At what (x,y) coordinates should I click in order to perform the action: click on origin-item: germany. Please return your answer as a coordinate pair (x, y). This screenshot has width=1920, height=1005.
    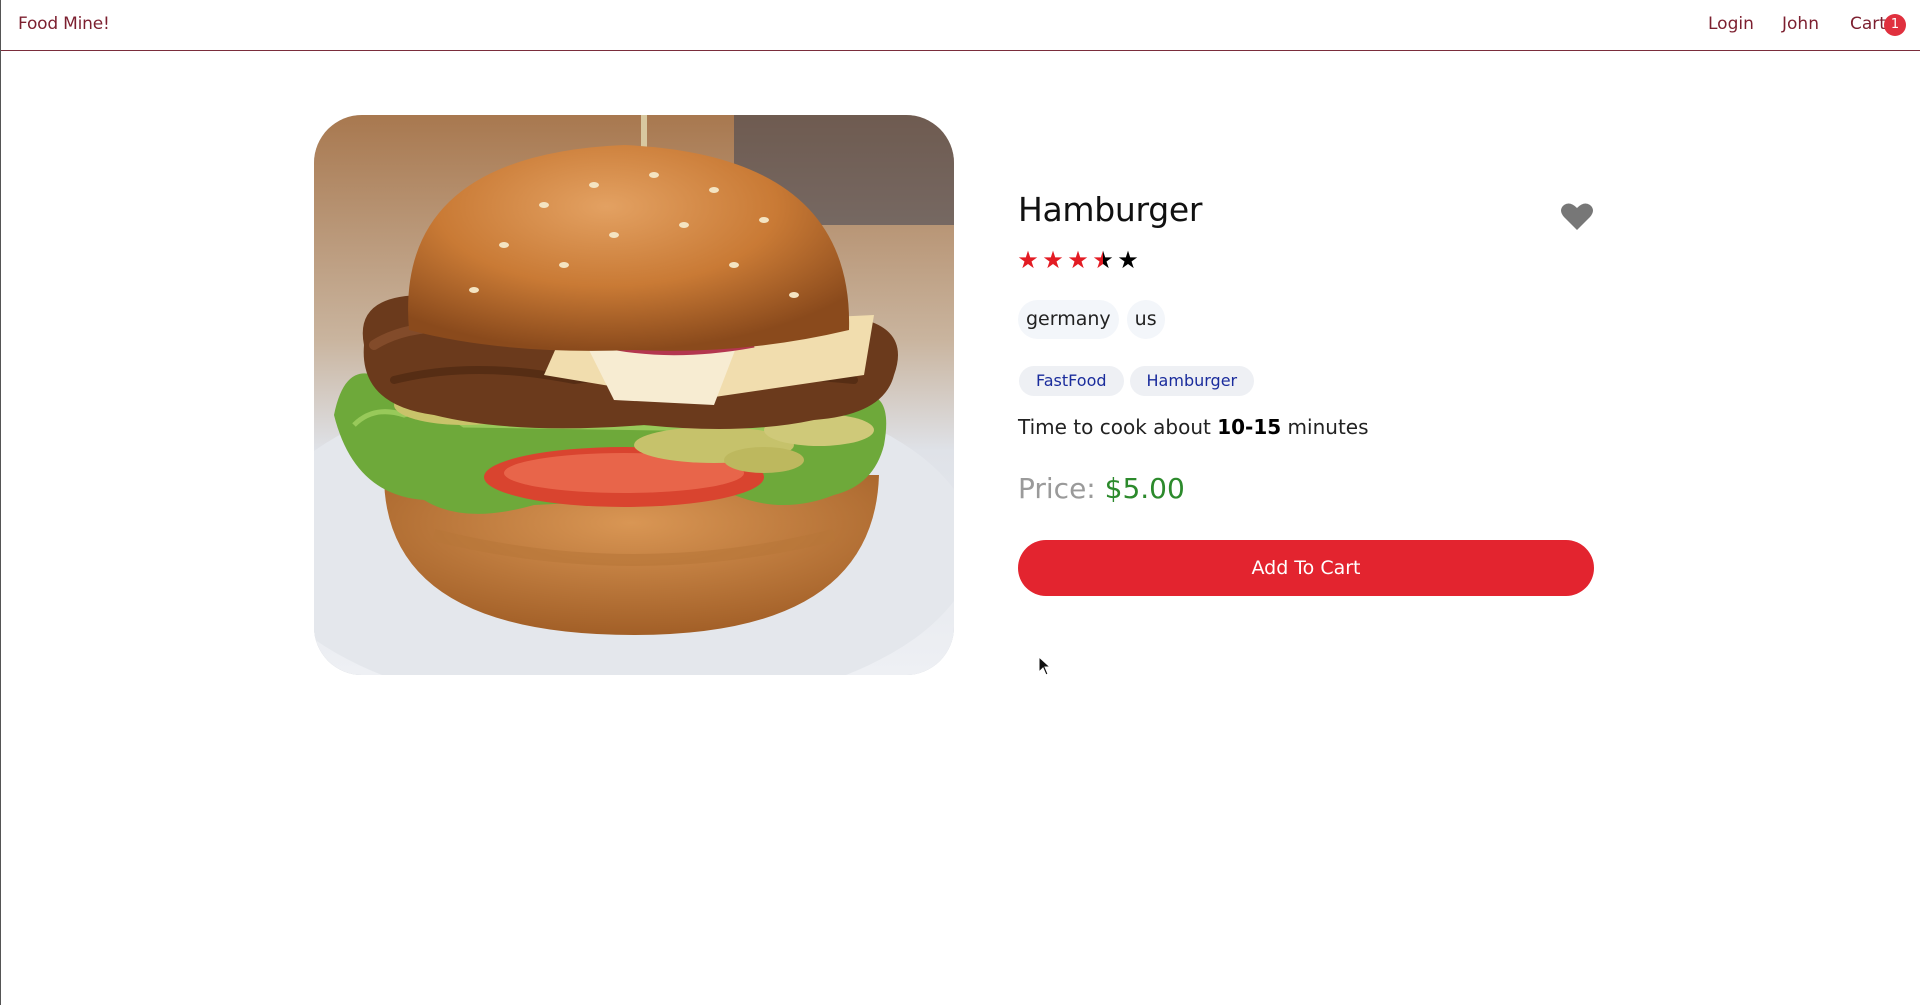
    Looking at the image, I should click on (1068, 319).